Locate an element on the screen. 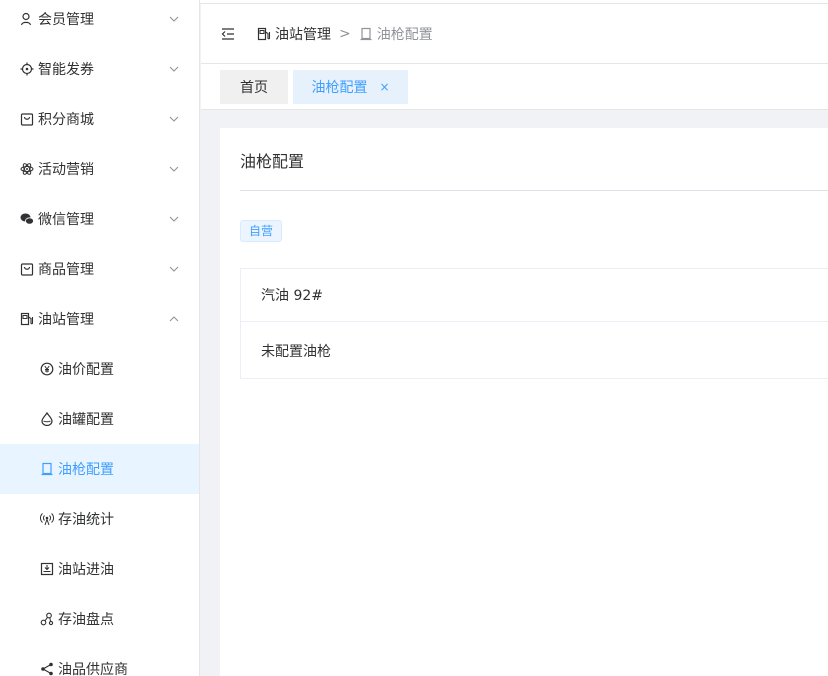 The image size is (828, 676). breadcrumb: 油站管理 > 油枪配置 is located at coordinates (345, 34).